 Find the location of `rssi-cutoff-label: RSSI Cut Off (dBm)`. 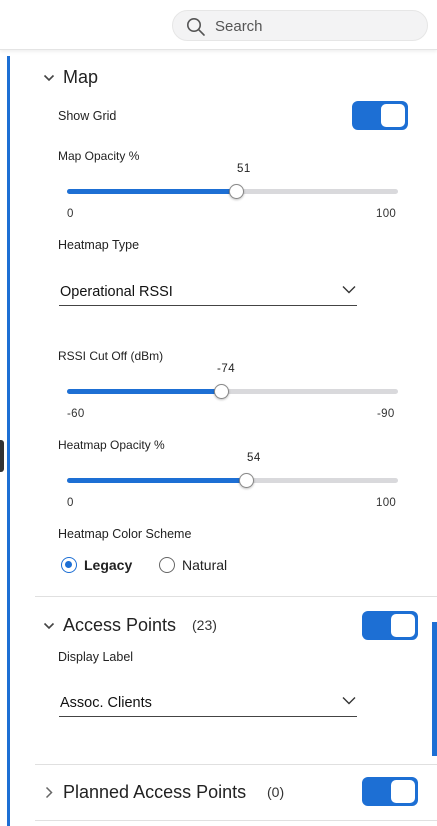

rssi-cutoff-label: RSSI Cut Off (dBm) is located at coordinates (111, 356).